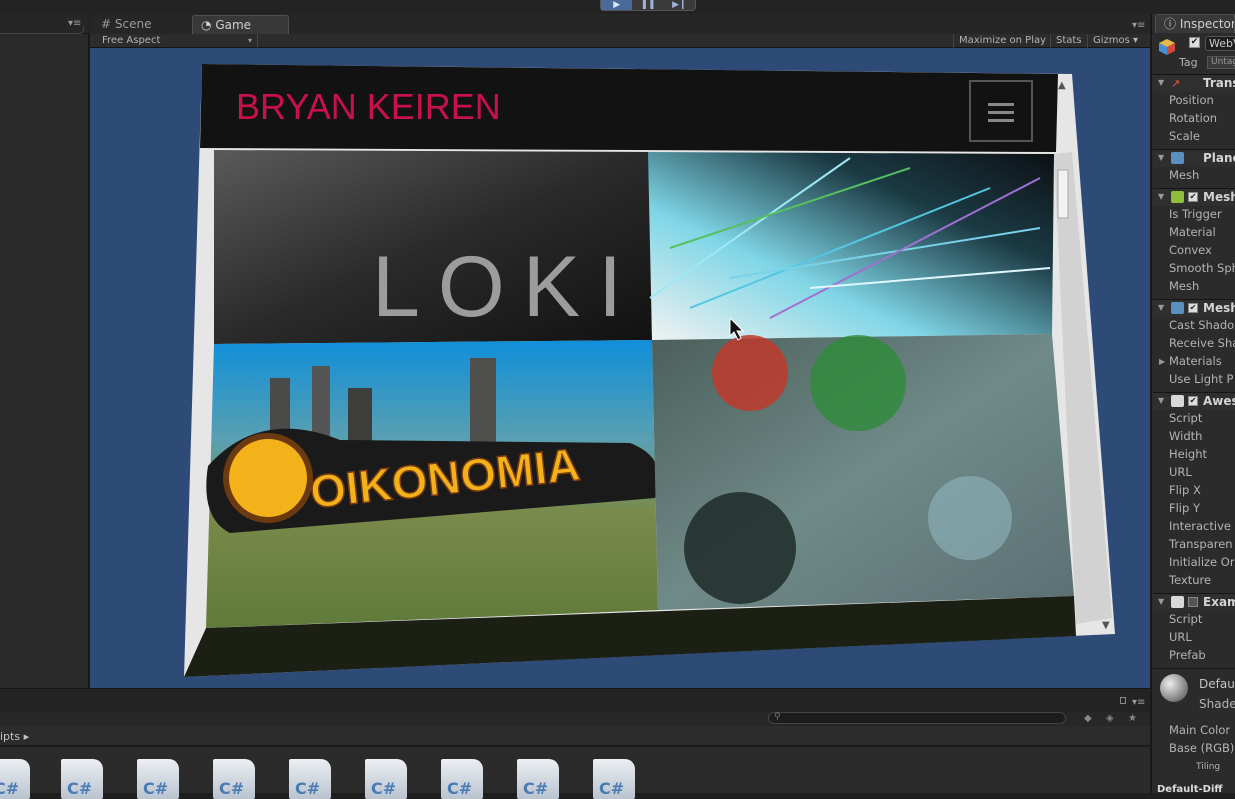 This screenshot has width=1235, height=799. I want to click on prop-url: URL, so click(1180, 472).